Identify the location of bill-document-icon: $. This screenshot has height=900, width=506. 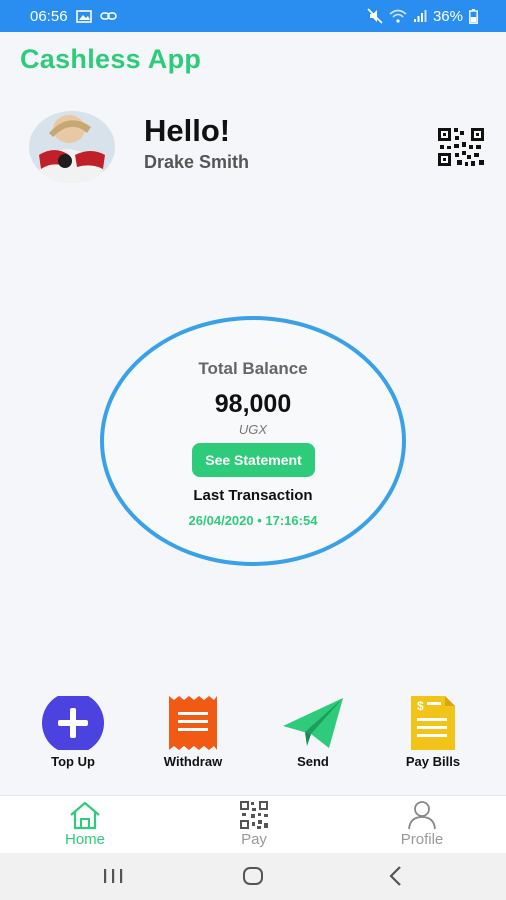
(433, 723).